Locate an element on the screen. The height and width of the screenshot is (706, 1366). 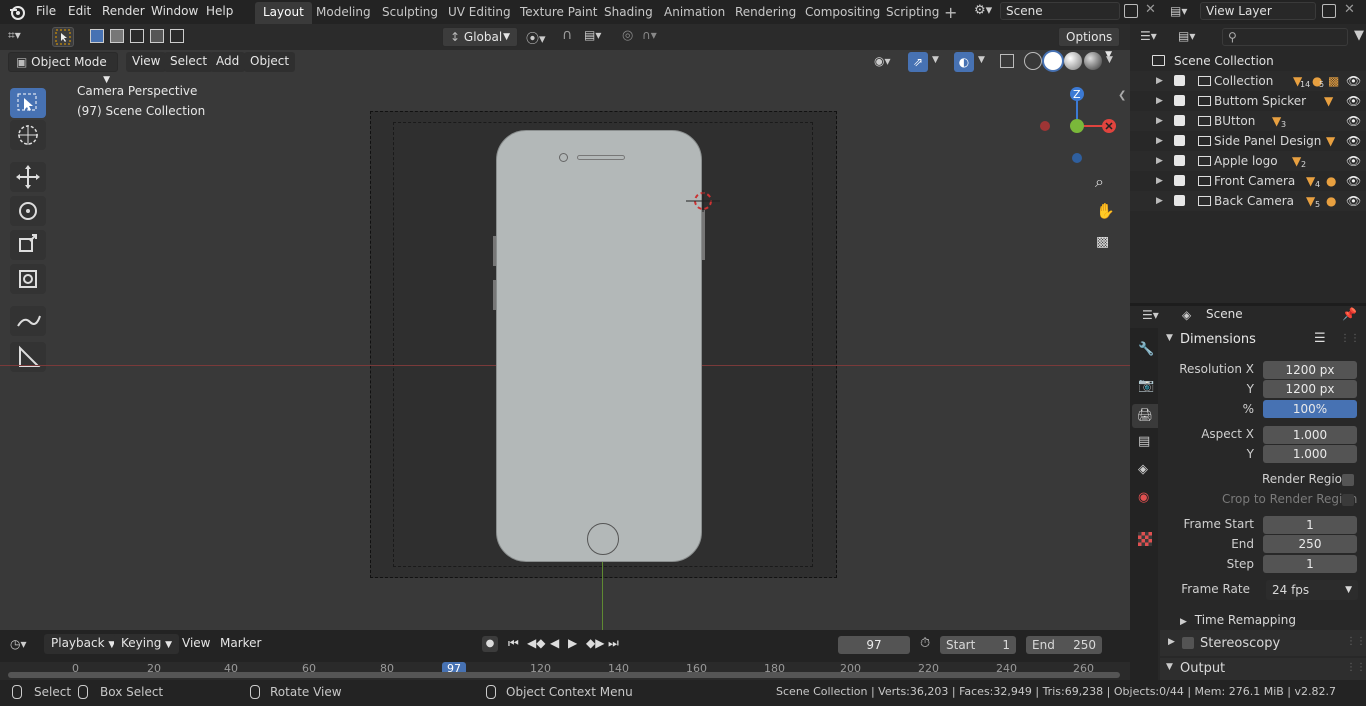
copy-view-layer-icon is located at coordinates (1329, 11).